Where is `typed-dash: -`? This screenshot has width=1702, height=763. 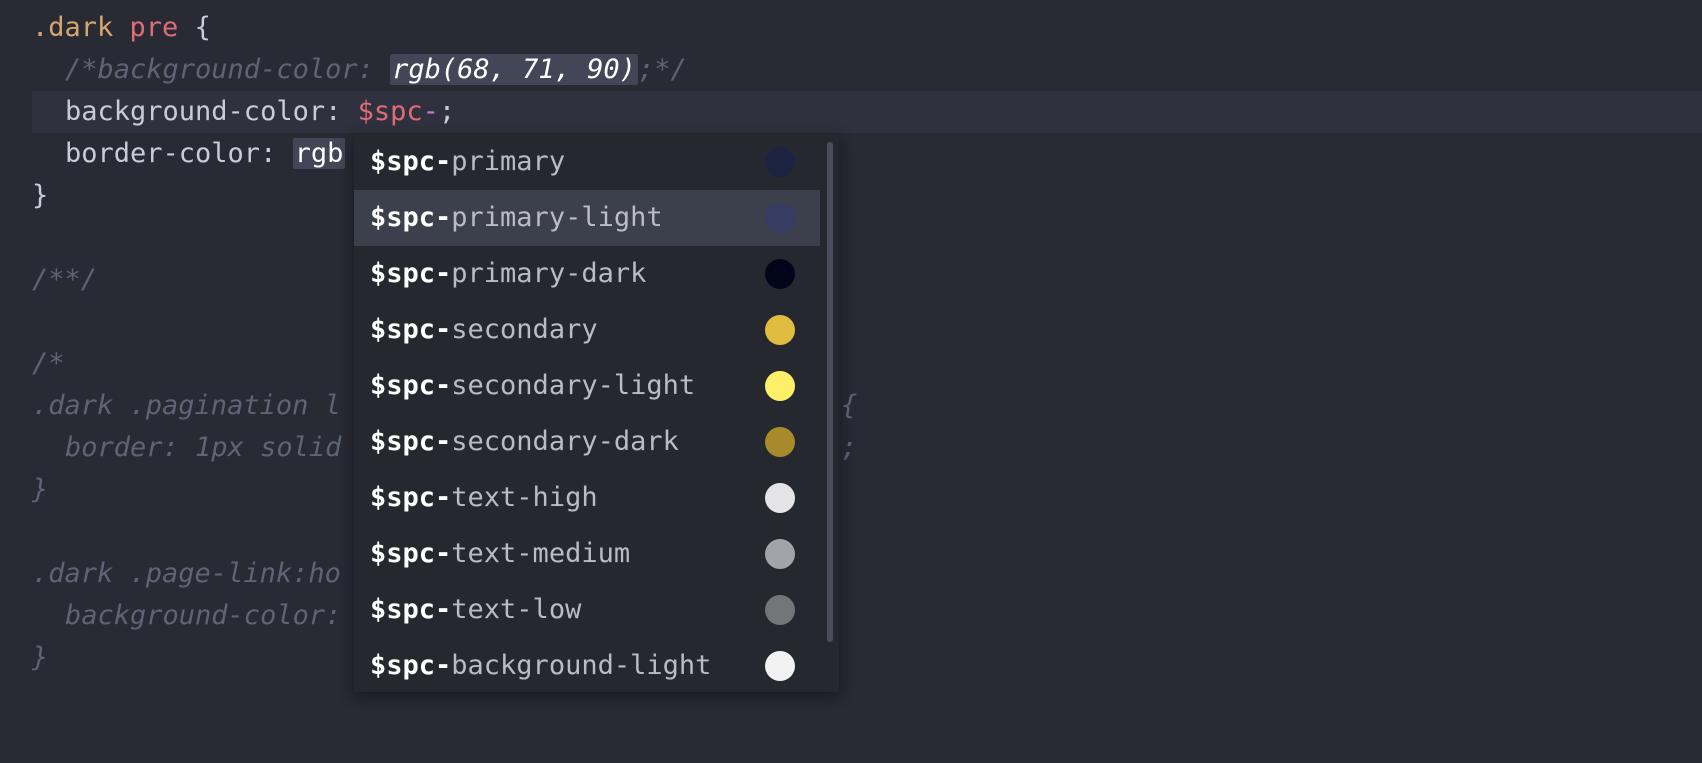 typed-dash: - is located at coordinates (430, 111).